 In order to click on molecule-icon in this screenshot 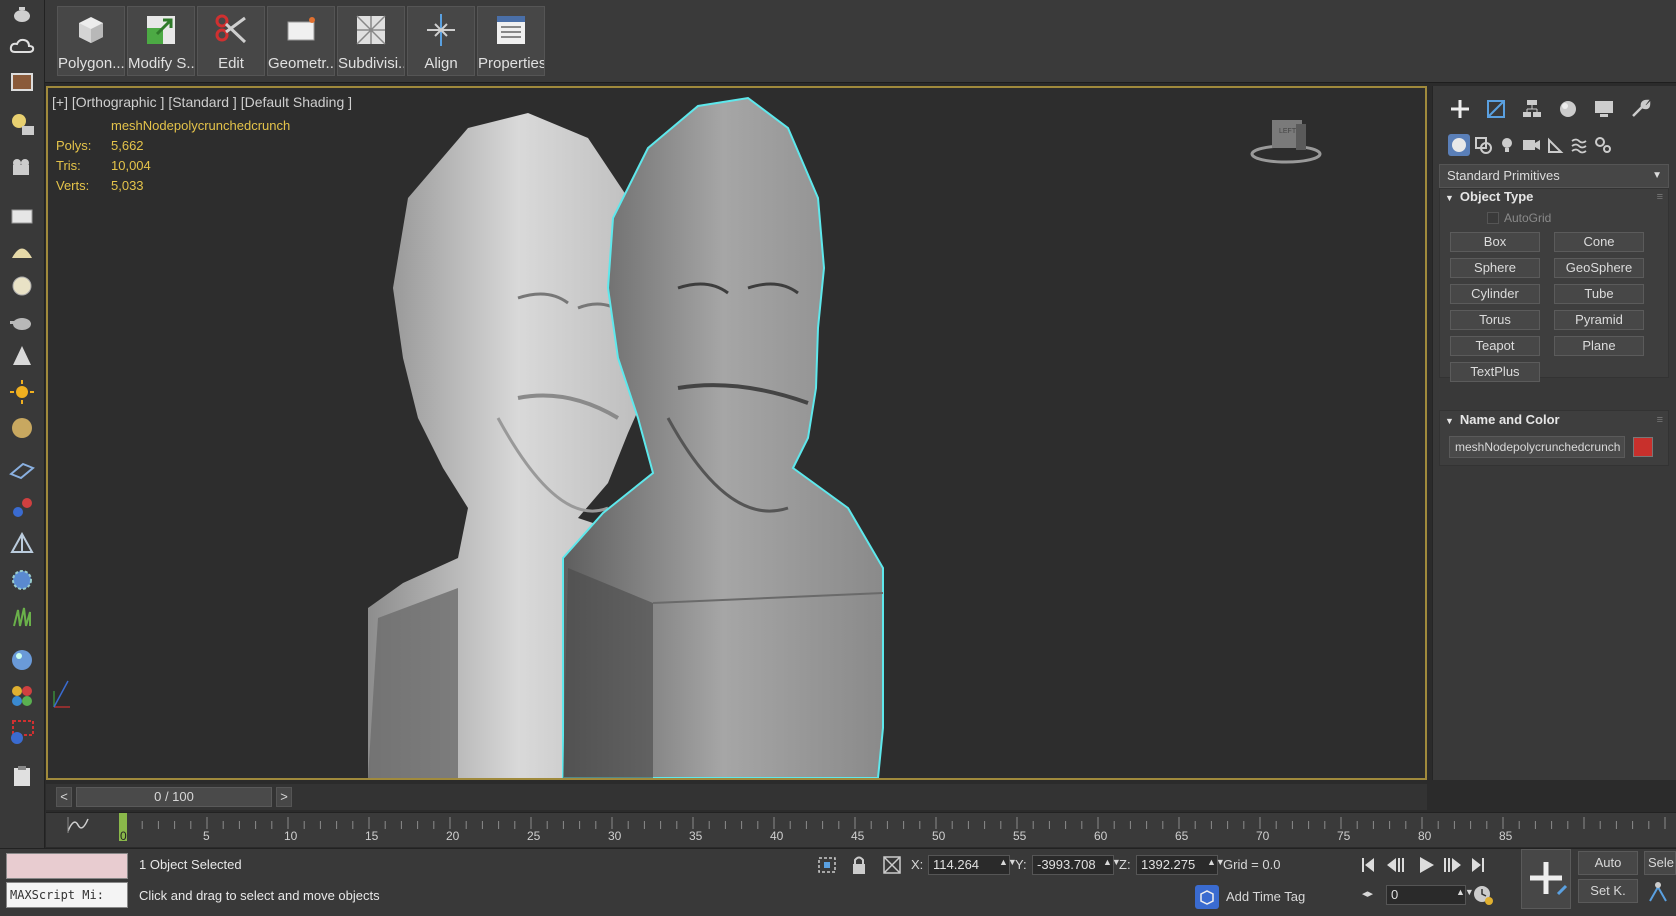, I will do `click(22, 508)`.